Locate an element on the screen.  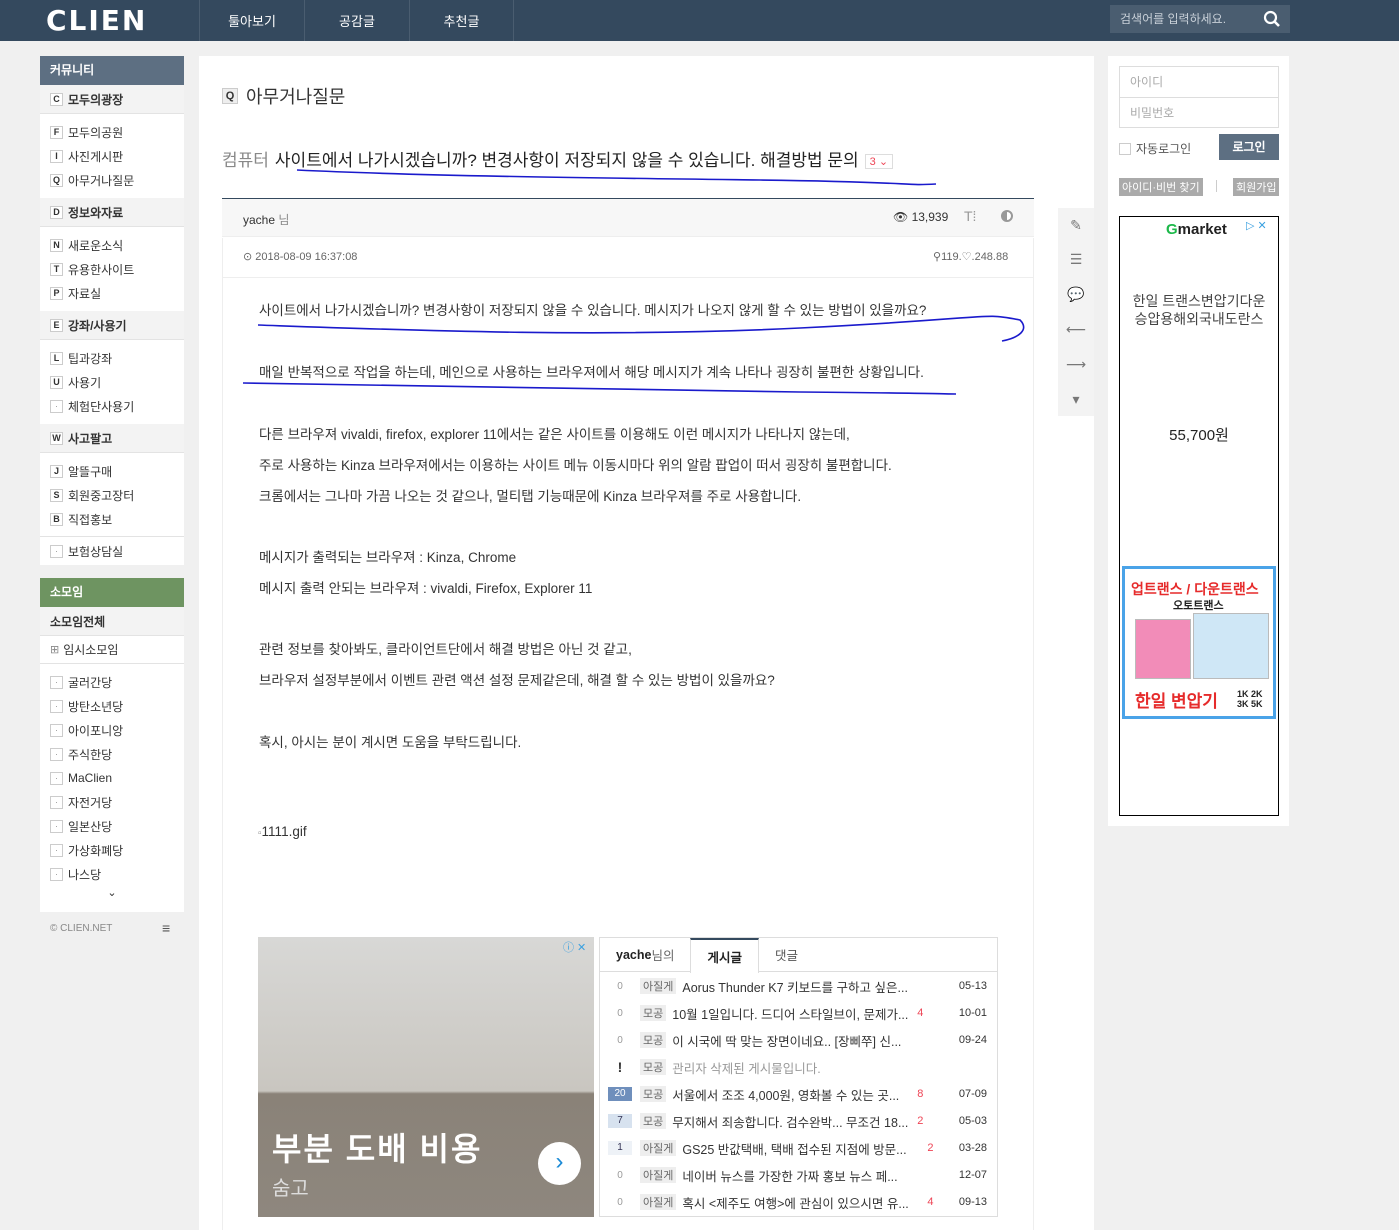
sidebar-item: T 유용한사이트 is located at coordinates (112, 269).